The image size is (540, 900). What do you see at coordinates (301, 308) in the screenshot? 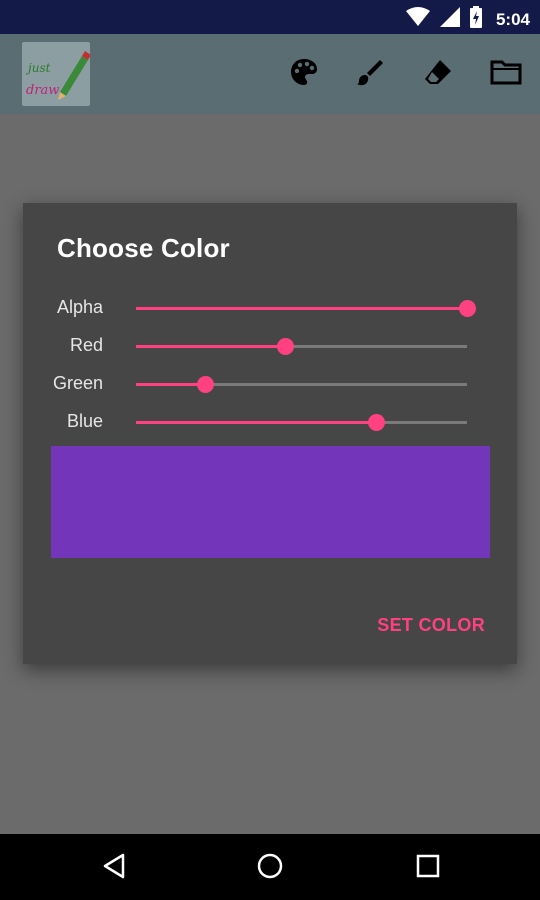
I see `alpha-slider-fill` at bounding box center [301, 308].